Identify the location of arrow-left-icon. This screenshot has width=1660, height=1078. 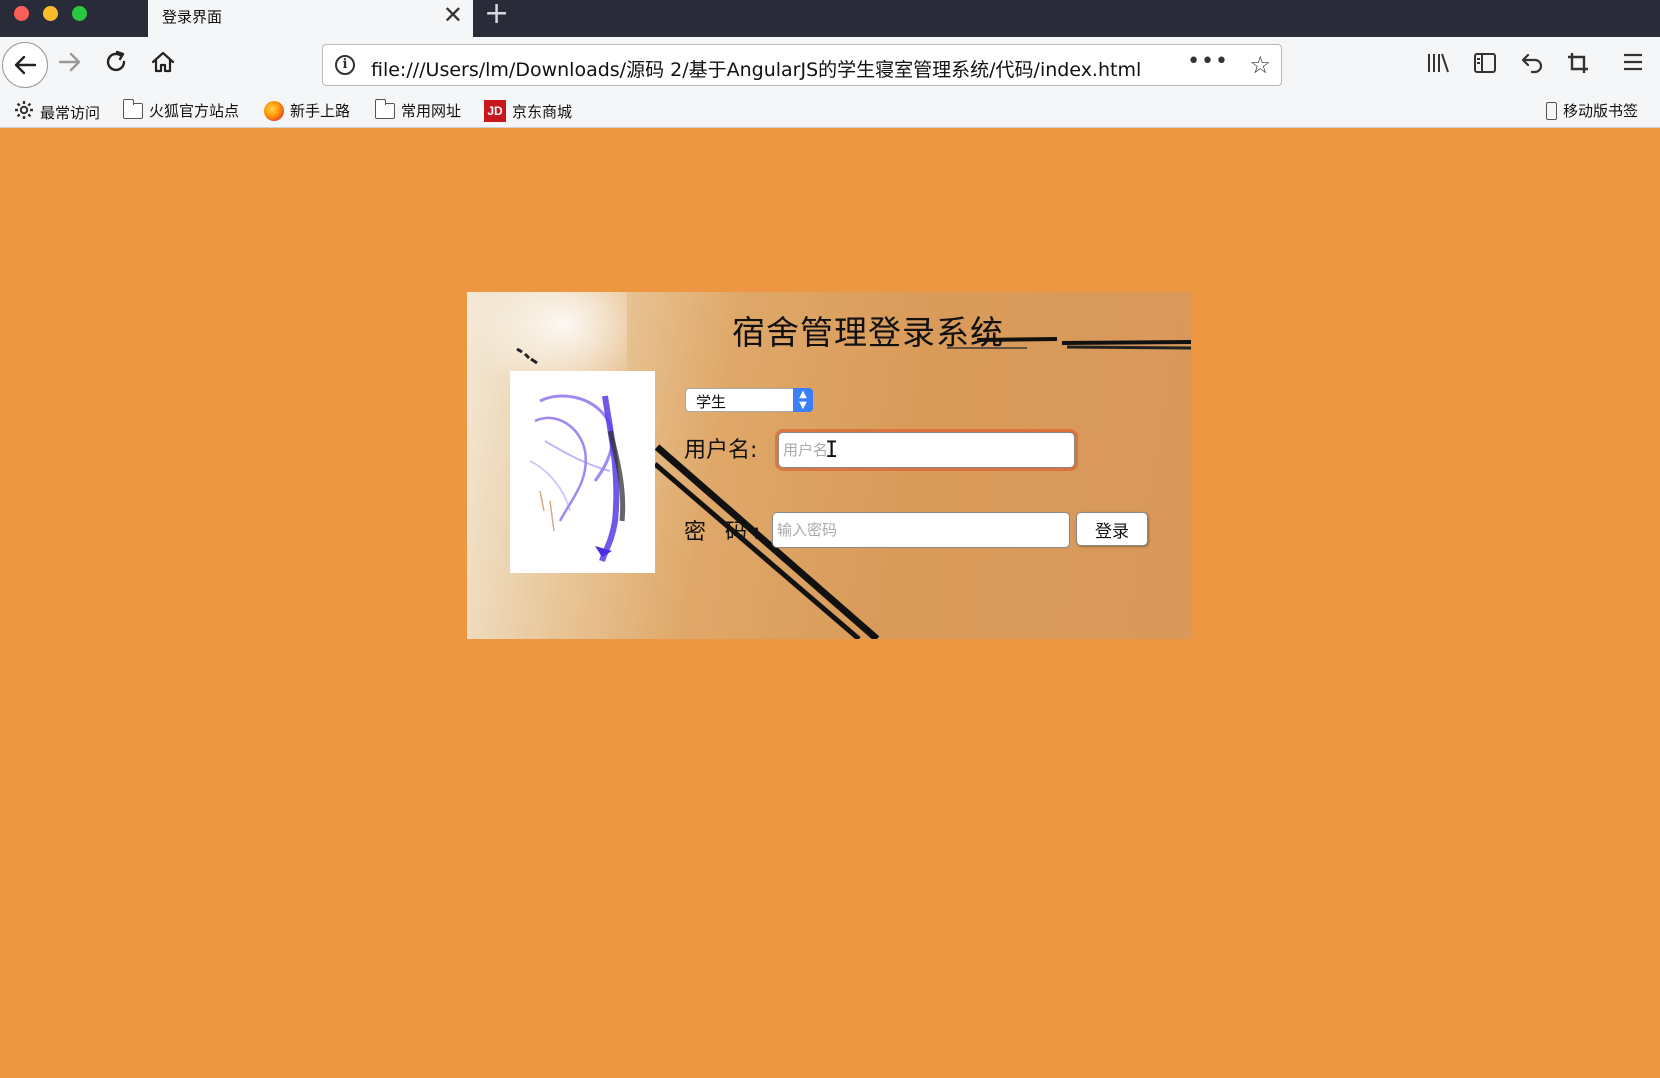
(25, 65).